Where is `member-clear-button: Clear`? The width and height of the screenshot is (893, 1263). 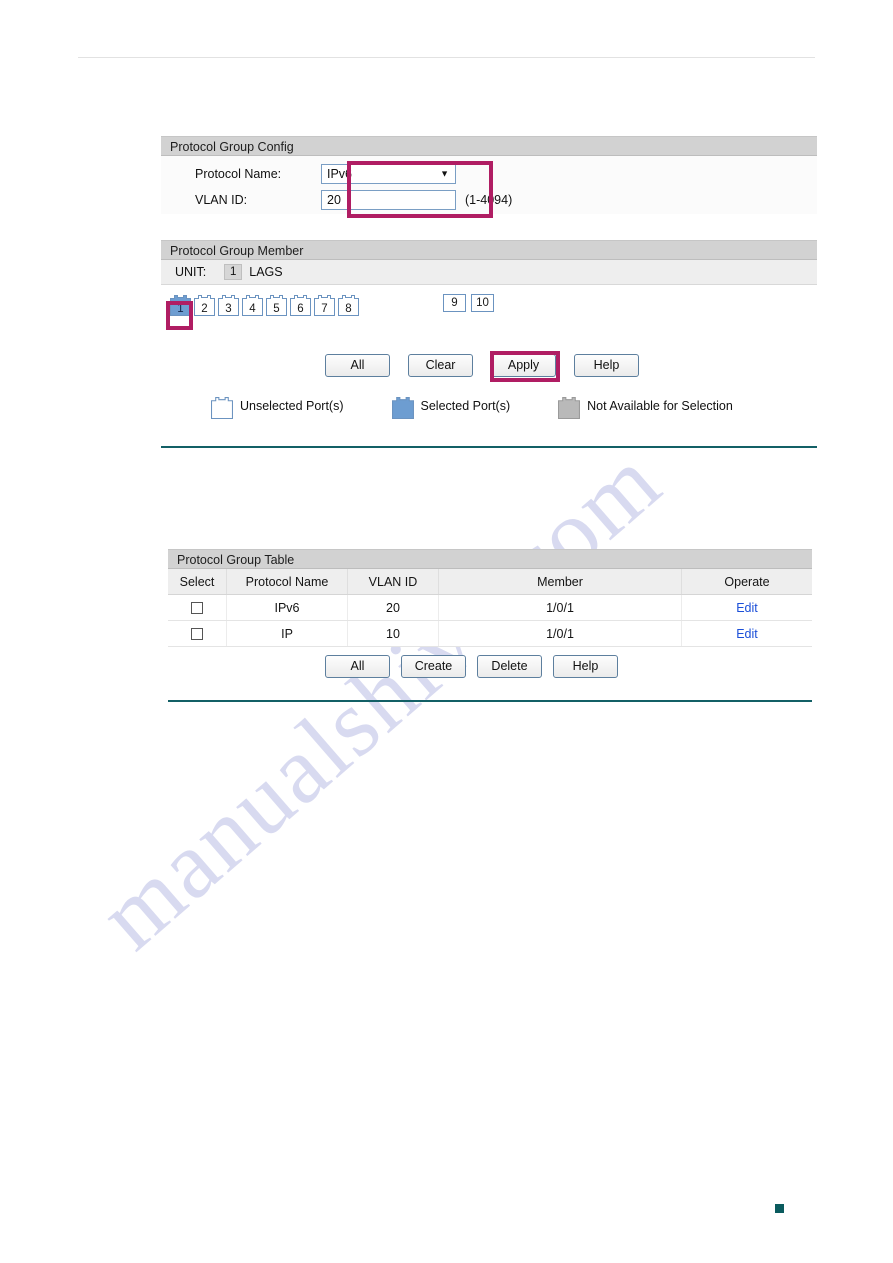
member-clear-button: Clear is located at coordinates (440, 365).